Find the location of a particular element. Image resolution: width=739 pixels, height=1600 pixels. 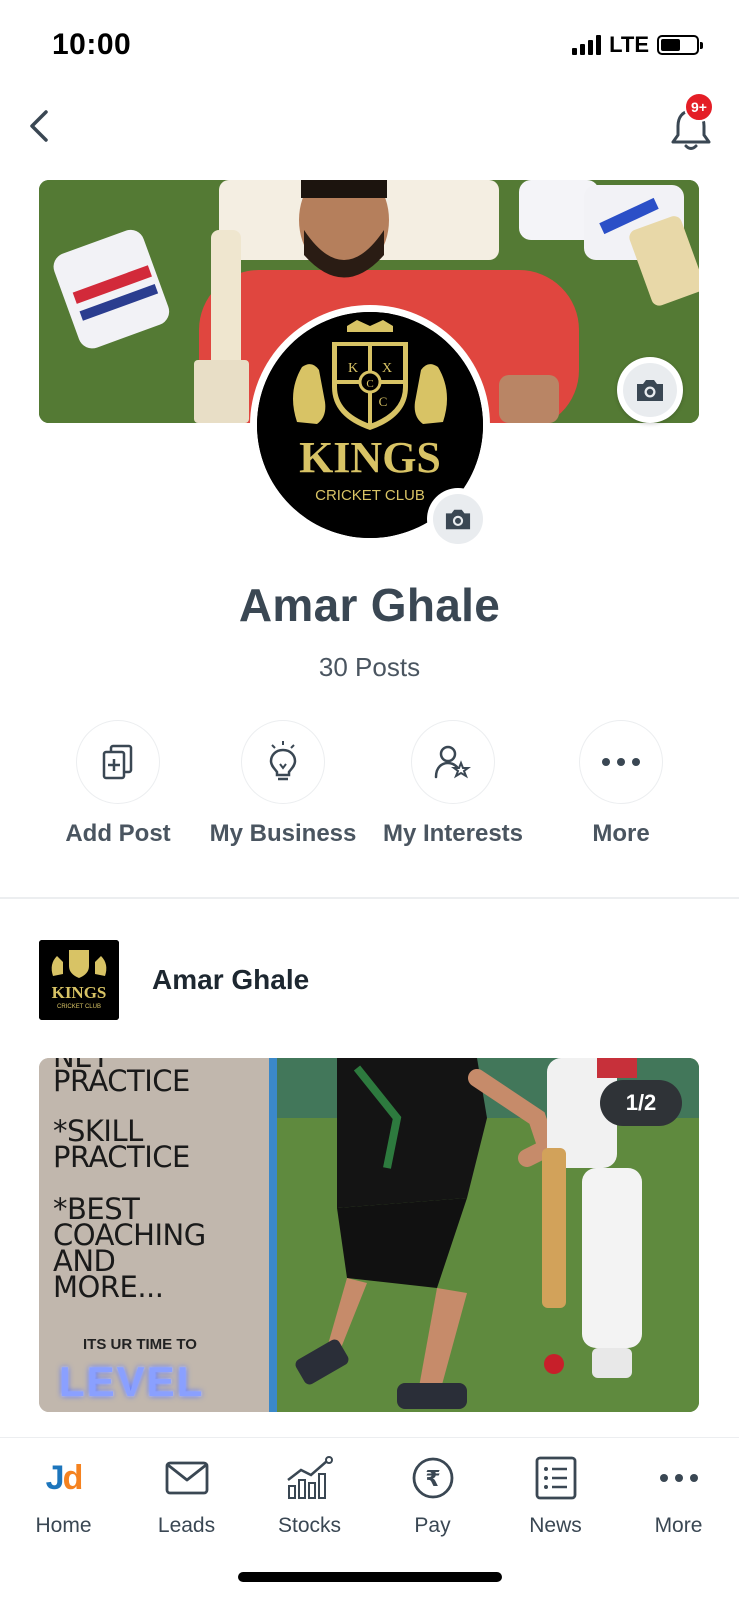

tab-home-label: Home is located at coordinates (63, 1525).